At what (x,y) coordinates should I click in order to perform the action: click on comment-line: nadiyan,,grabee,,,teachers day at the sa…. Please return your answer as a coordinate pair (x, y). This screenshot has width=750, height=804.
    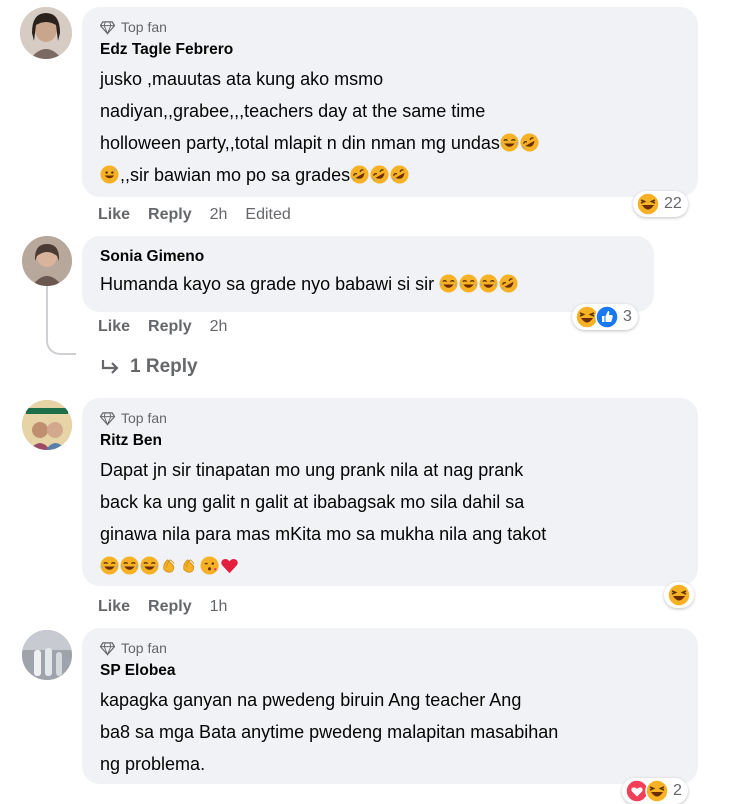
    Looking at the image, I should click on (293, 111).